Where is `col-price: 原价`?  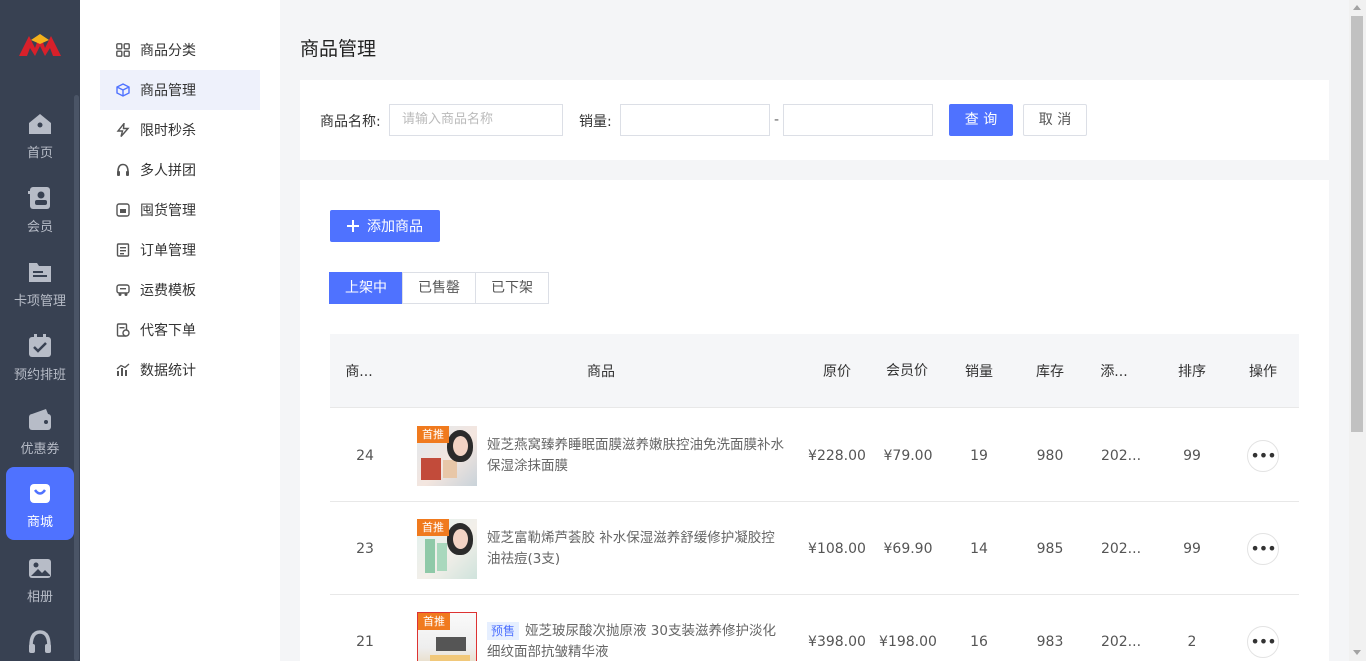 col-price: 原价 is located at coordinates (837, 372).